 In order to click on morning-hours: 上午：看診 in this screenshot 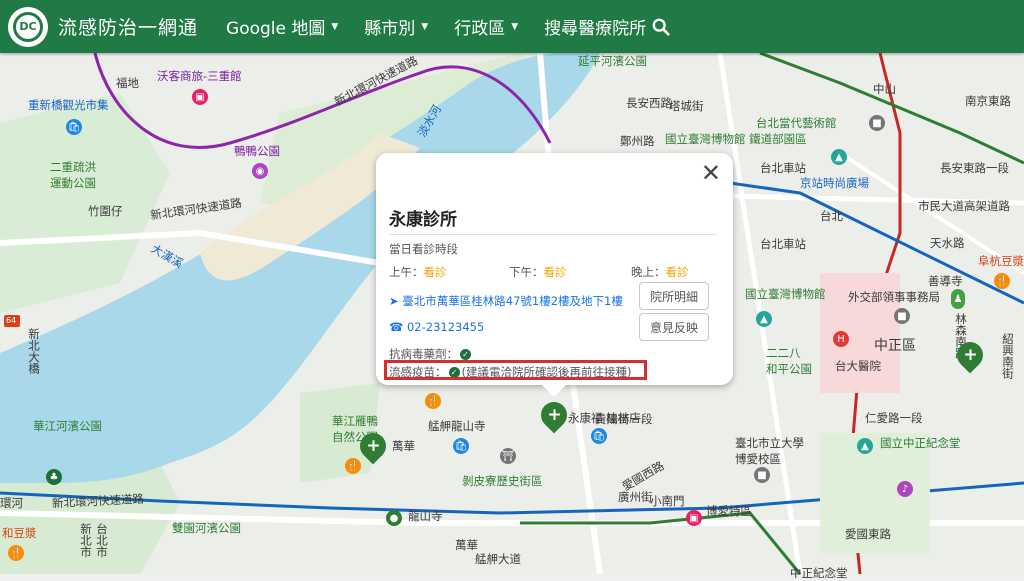, I will do `click(418, 272)`.